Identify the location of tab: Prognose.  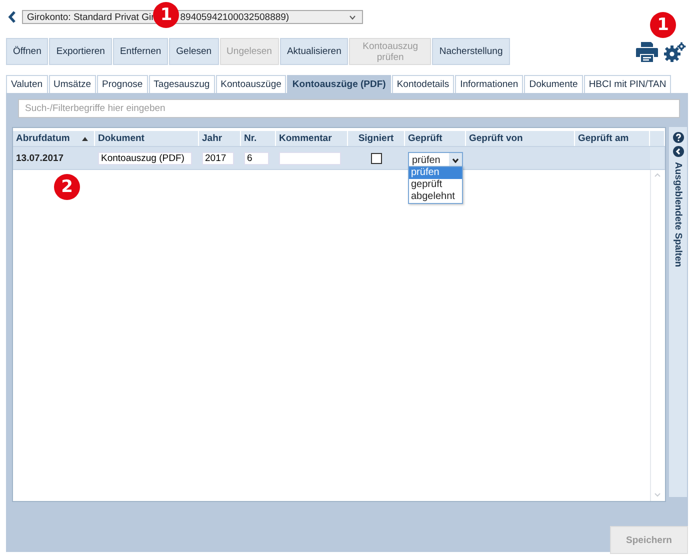
(122, 84).